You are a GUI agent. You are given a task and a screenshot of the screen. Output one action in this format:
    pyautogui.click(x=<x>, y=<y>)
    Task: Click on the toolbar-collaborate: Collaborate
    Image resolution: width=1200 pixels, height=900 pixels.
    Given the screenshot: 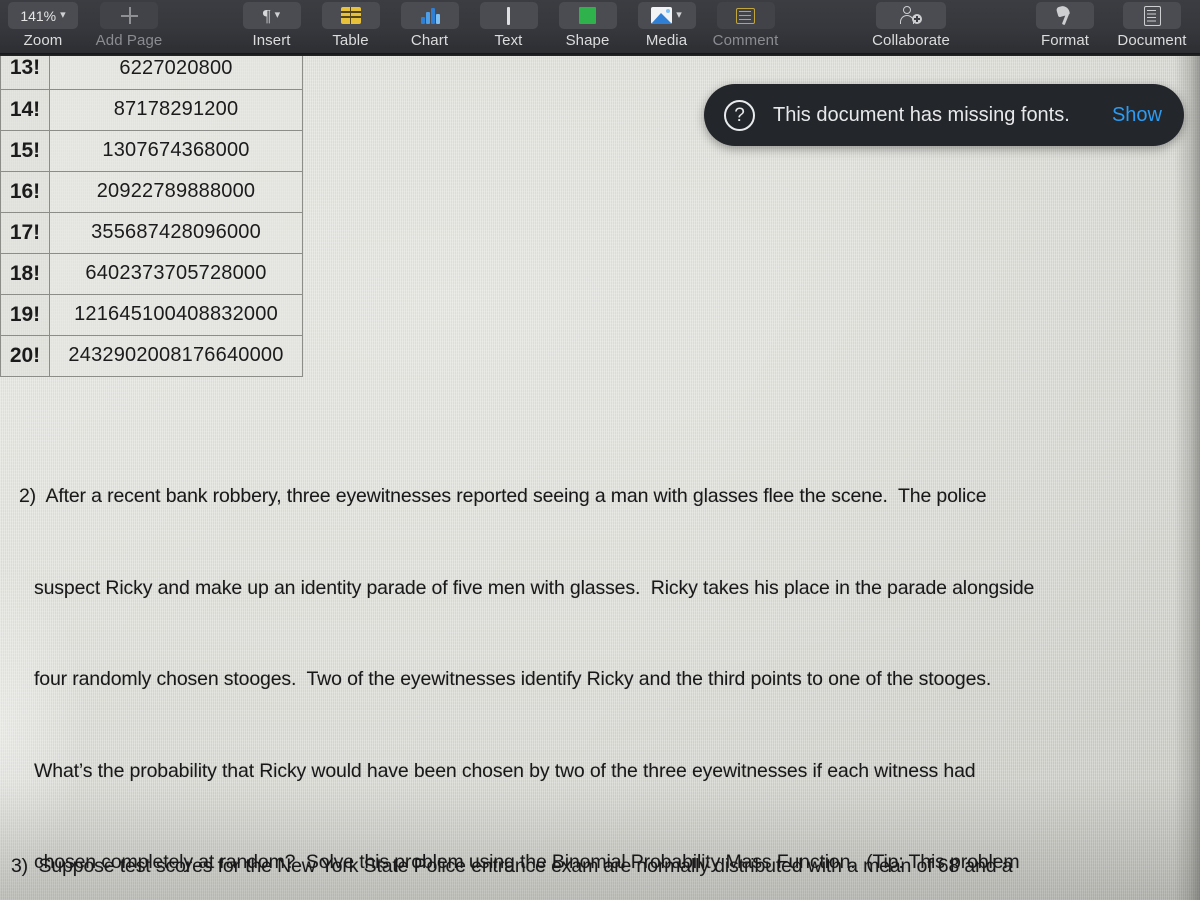 What is the action you would take?
    pyautogui.click(x=911, y=24)
    